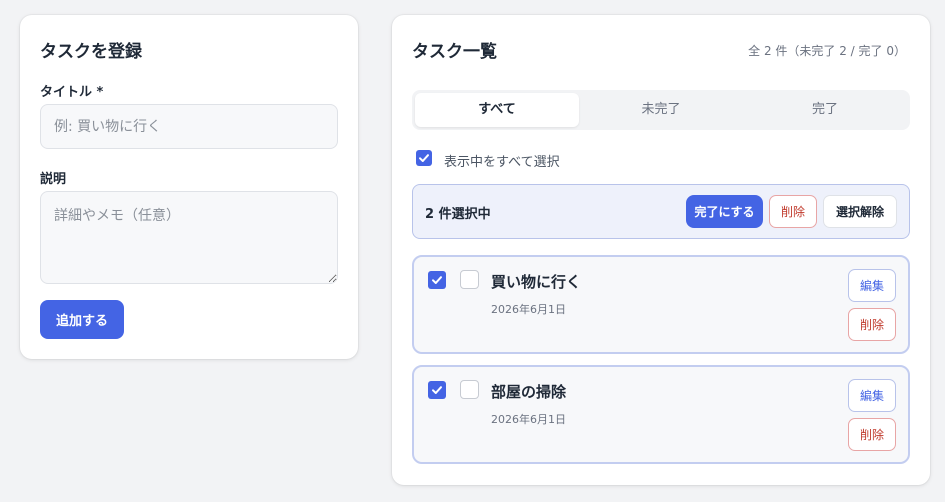 The width and height of the screenshot is (945, 502). What do you see at coordinates (536, 282) in the screenshot?
I see `task-title: 買い物に行く` at bounding box center [536, 282].